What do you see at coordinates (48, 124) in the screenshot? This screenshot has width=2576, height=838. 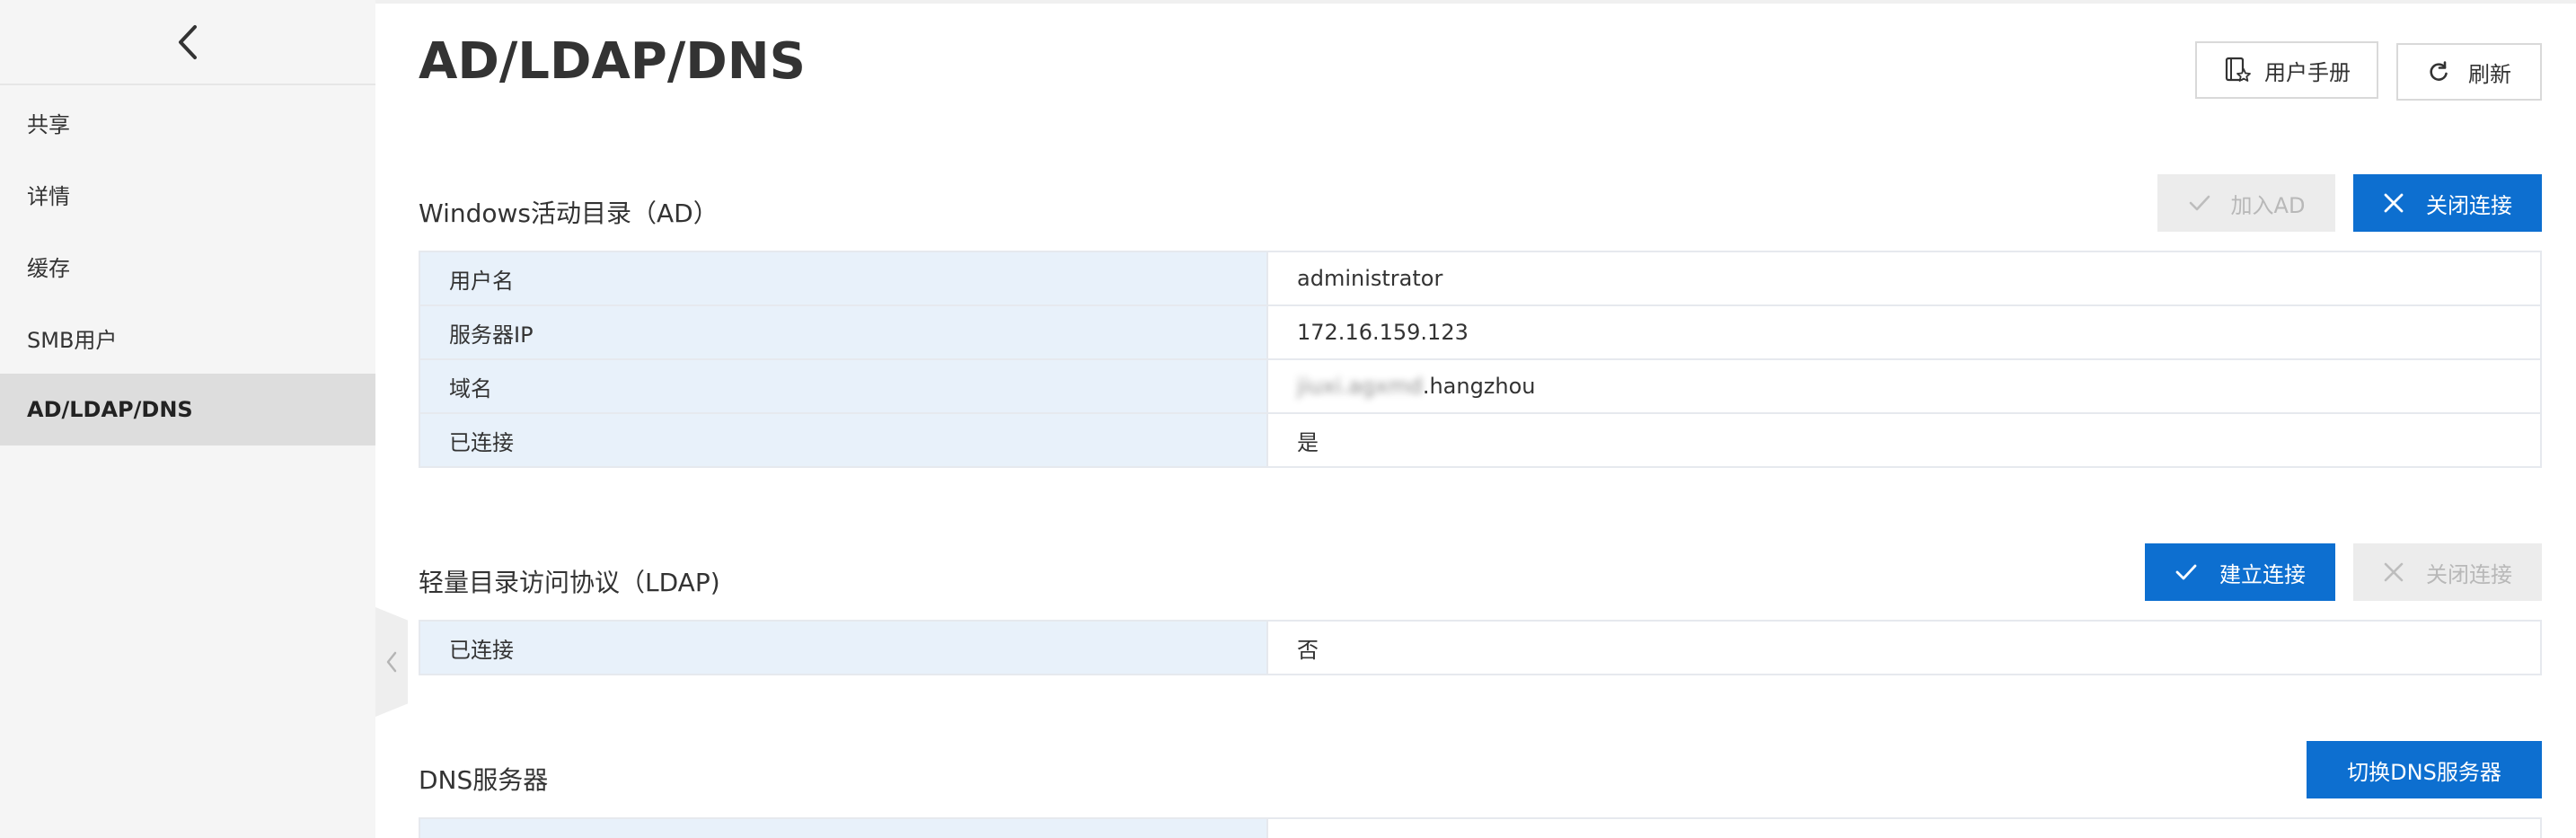 I see `sidebar-item-label: 共享` at bounding box center [48, 124].